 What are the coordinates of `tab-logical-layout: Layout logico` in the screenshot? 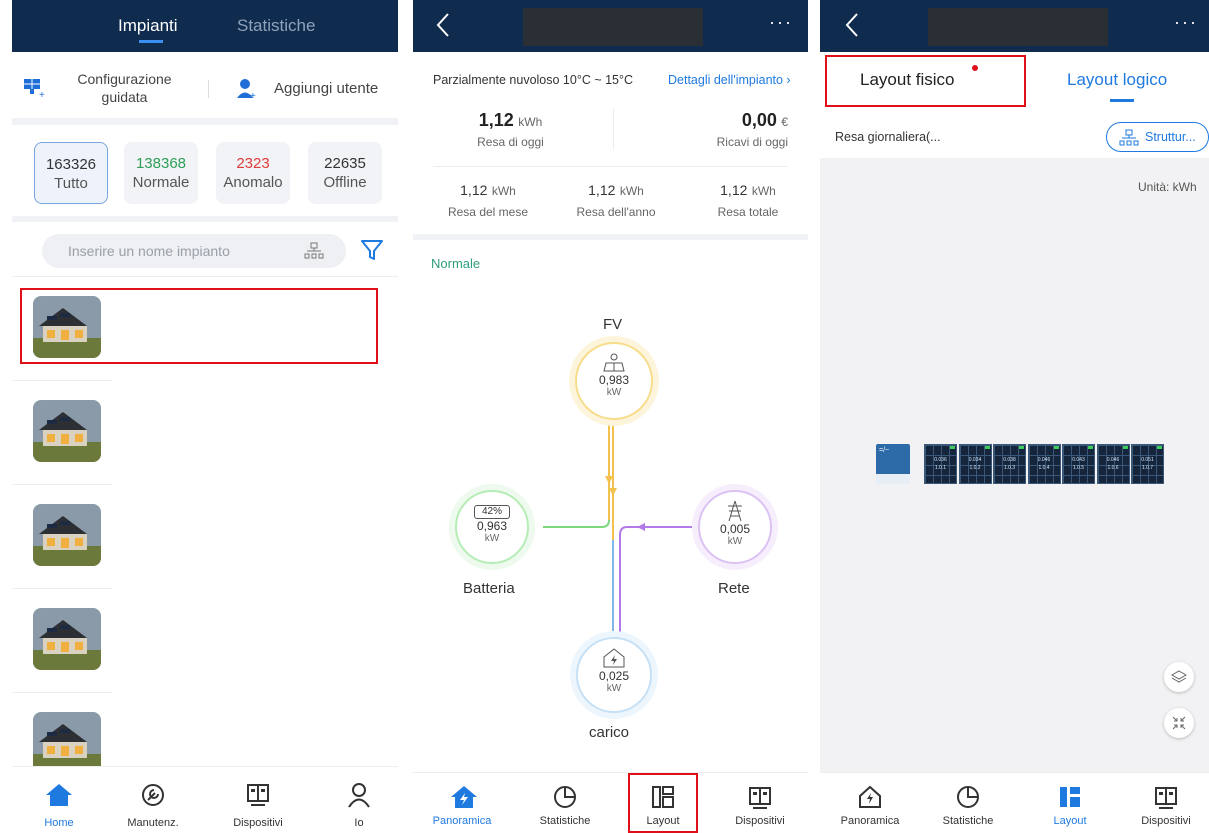 It's located at (1117, 80).